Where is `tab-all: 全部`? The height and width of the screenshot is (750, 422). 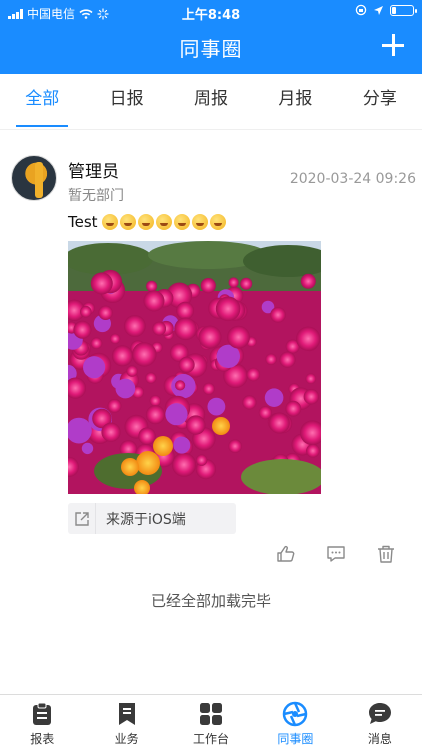
tab-all: 全部 is located at coordinates (42, 101).